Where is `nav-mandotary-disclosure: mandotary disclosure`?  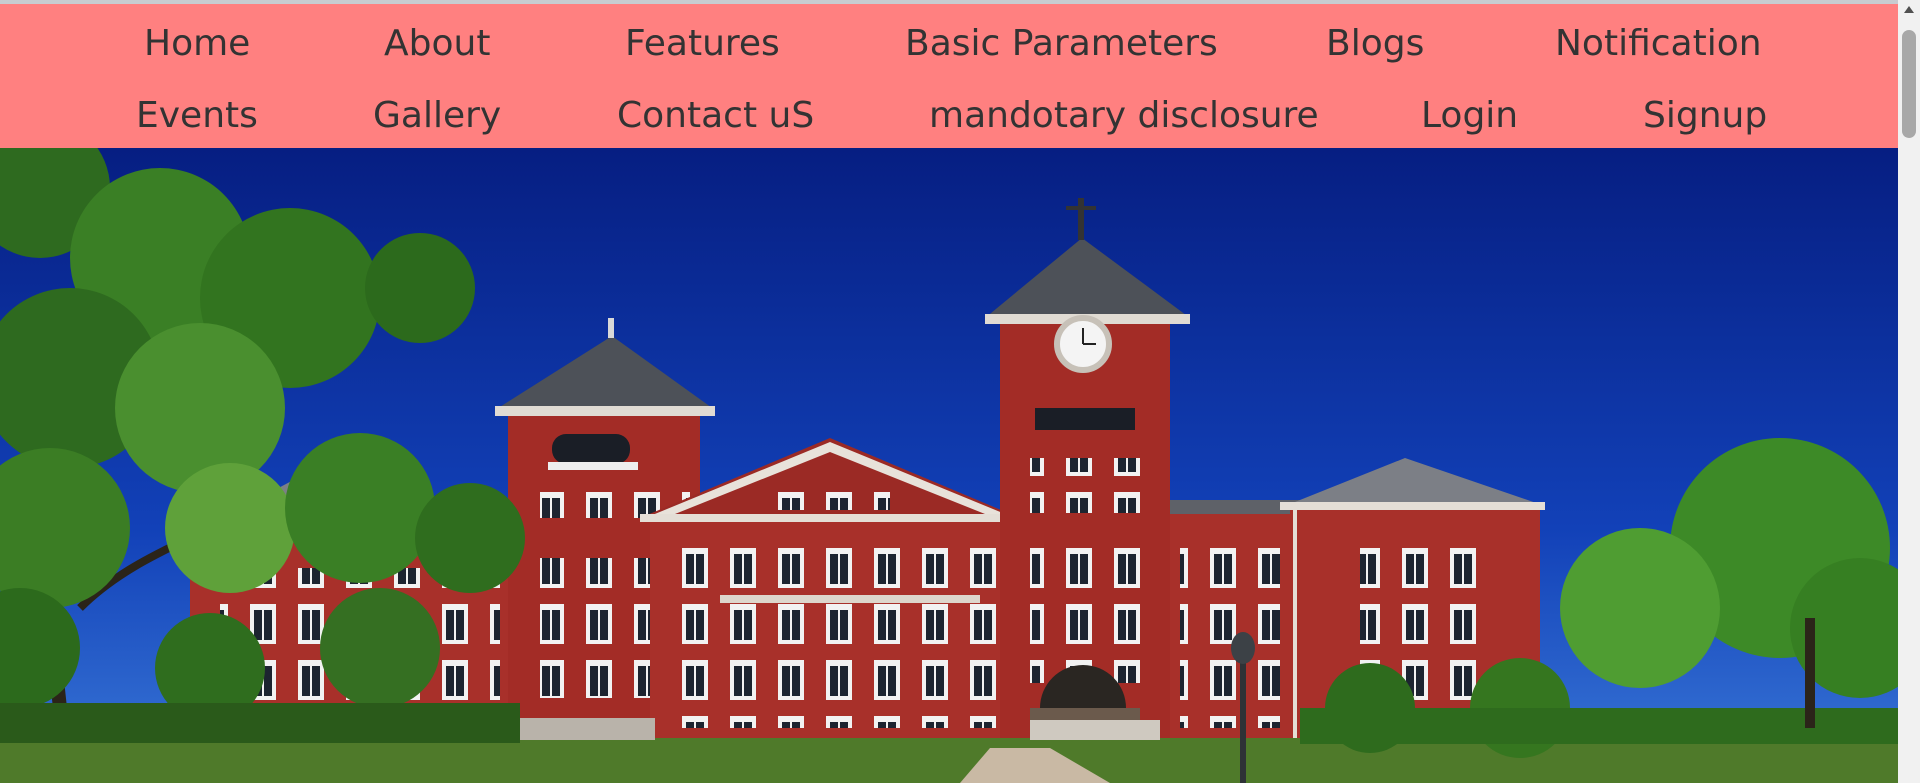 nav-mandotary-disclosure: mandotary disclosure is located at coordinates (1124, 116).